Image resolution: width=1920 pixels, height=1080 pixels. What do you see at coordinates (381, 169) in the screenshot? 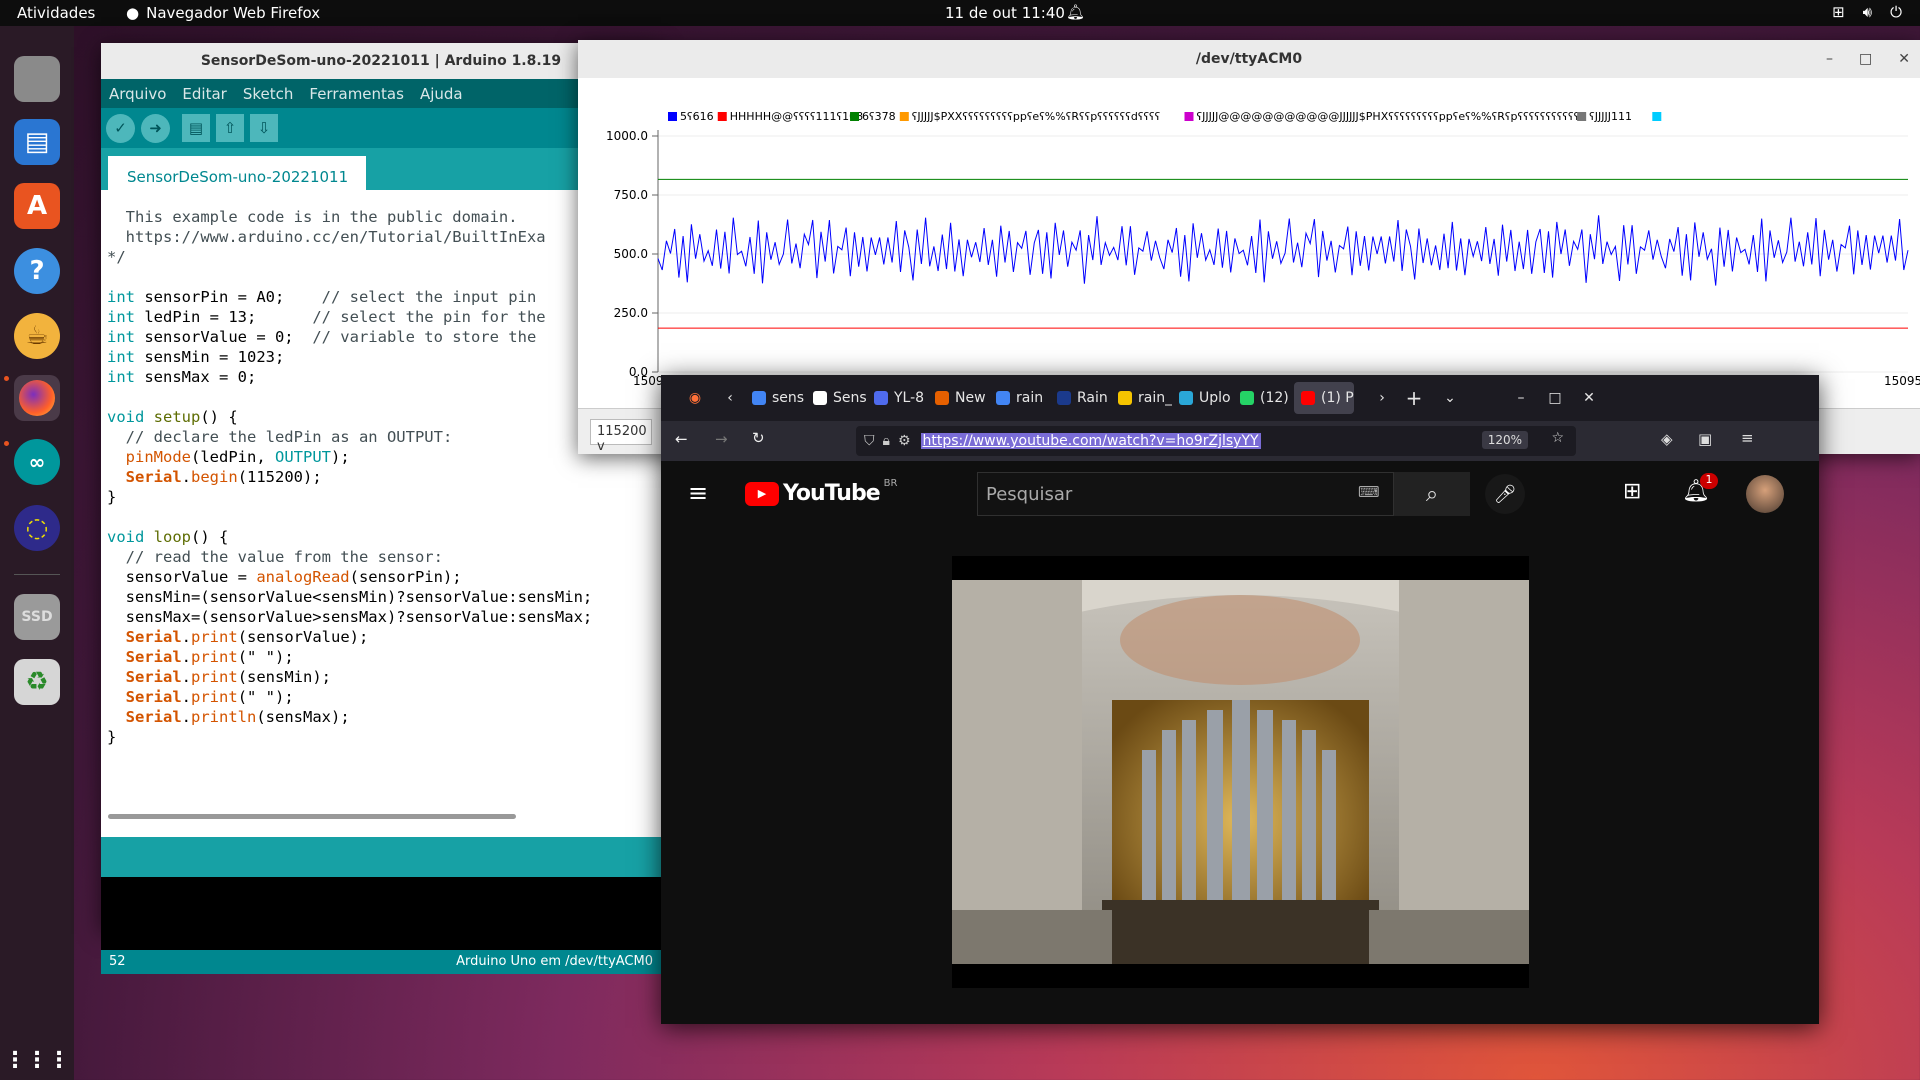
I see `tab-strip: SensorDeSom-uno-20221011` at bounding box center [381, 169].